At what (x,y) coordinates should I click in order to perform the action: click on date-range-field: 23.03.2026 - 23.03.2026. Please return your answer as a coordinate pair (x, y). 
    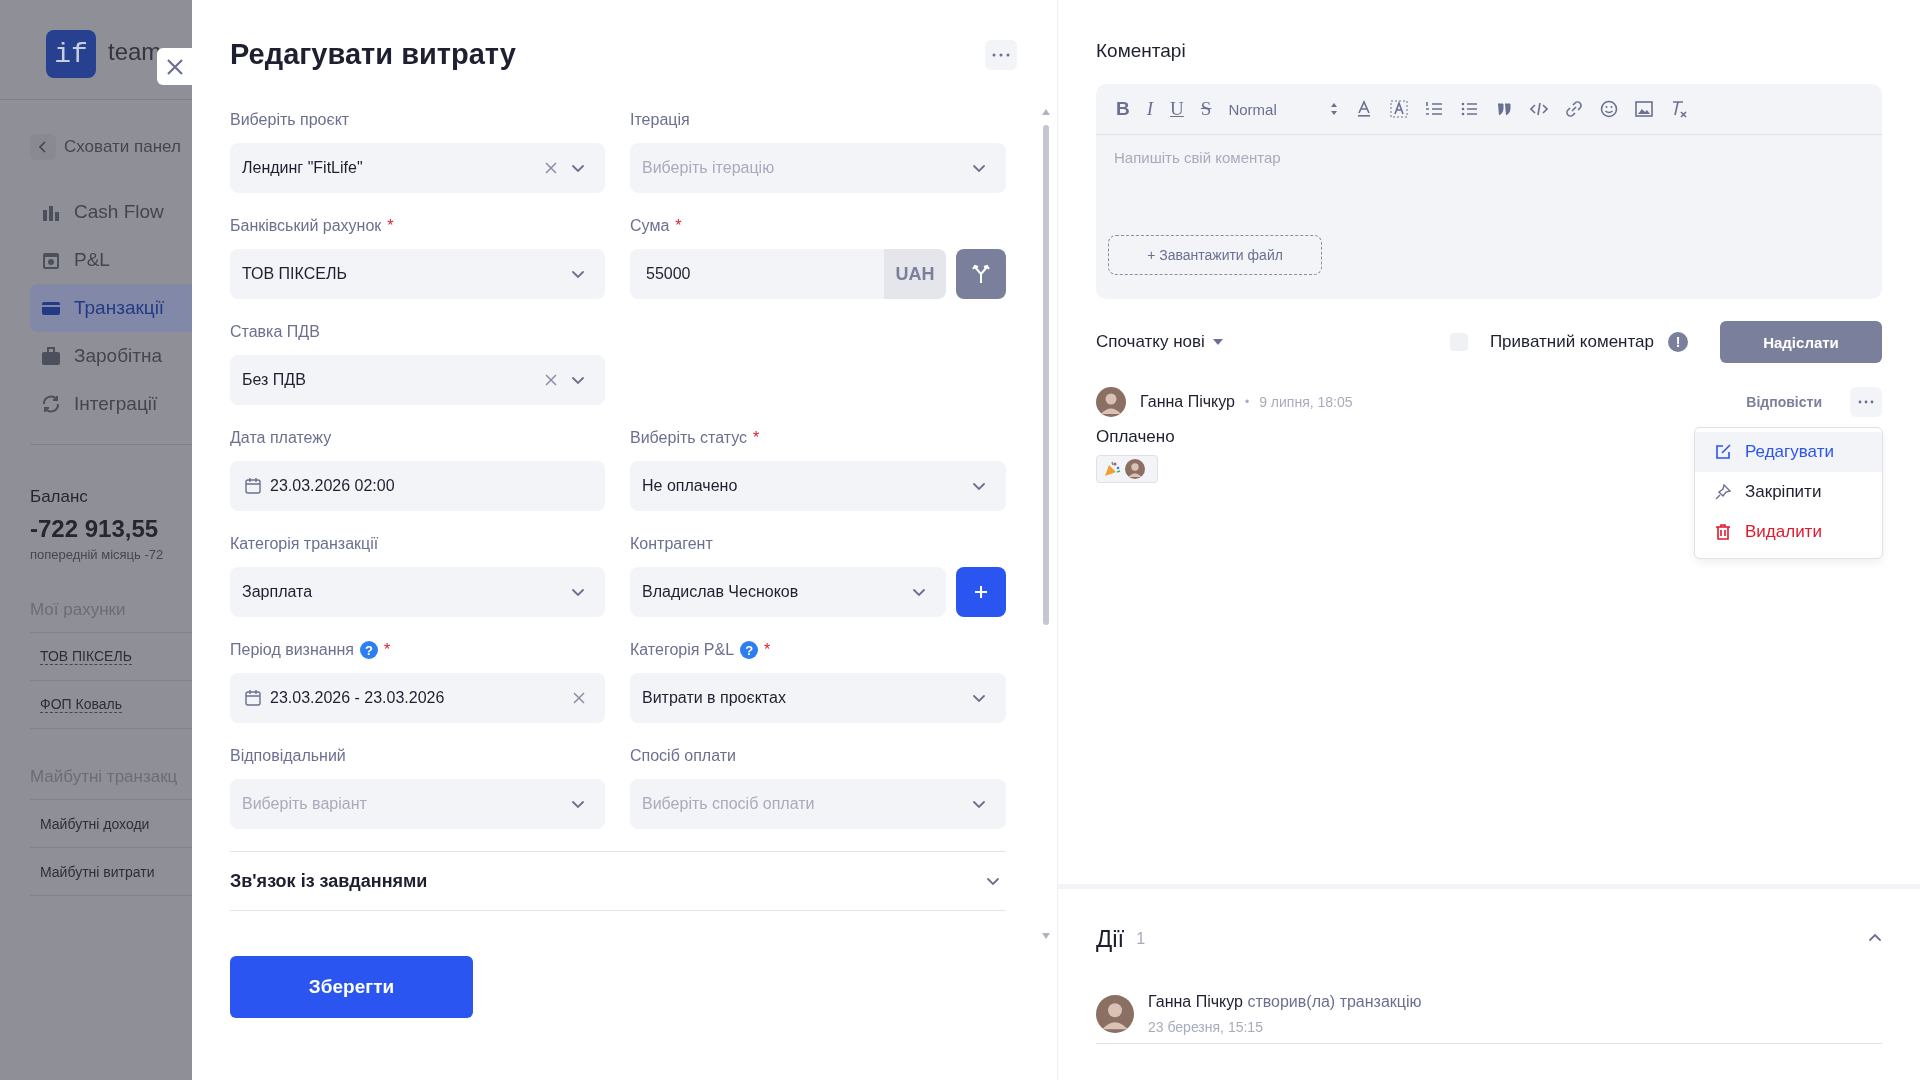
    Looking at the image, I should click on (417, 698).